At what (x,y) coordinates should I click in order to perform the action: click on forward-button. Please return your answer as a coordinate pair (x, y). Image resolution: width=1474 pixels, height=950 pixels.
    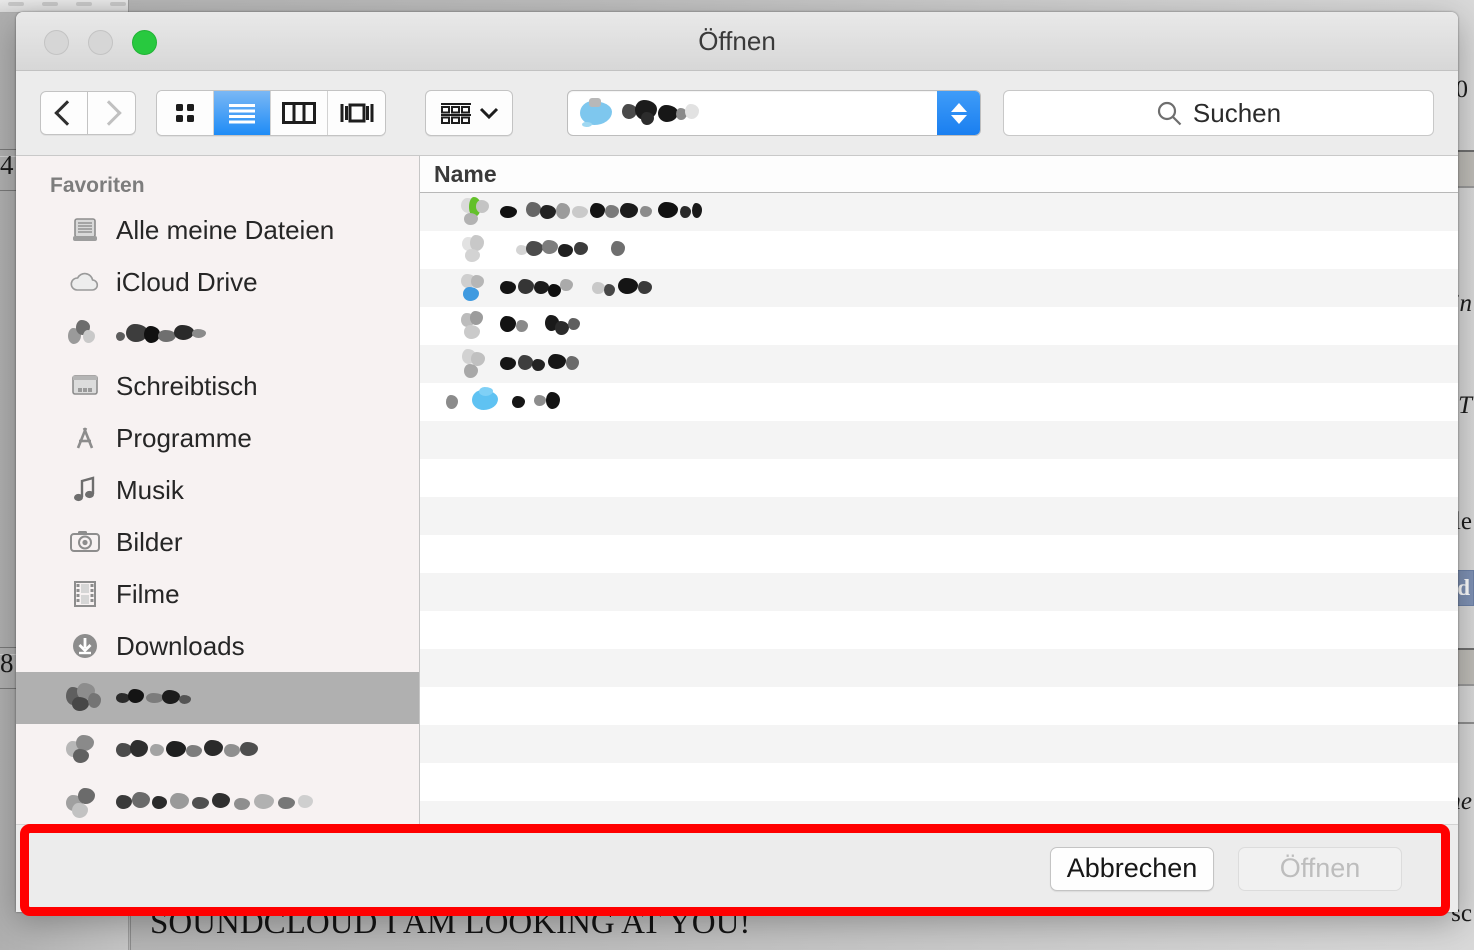
    Looking at the image, I should click on (112, 113).